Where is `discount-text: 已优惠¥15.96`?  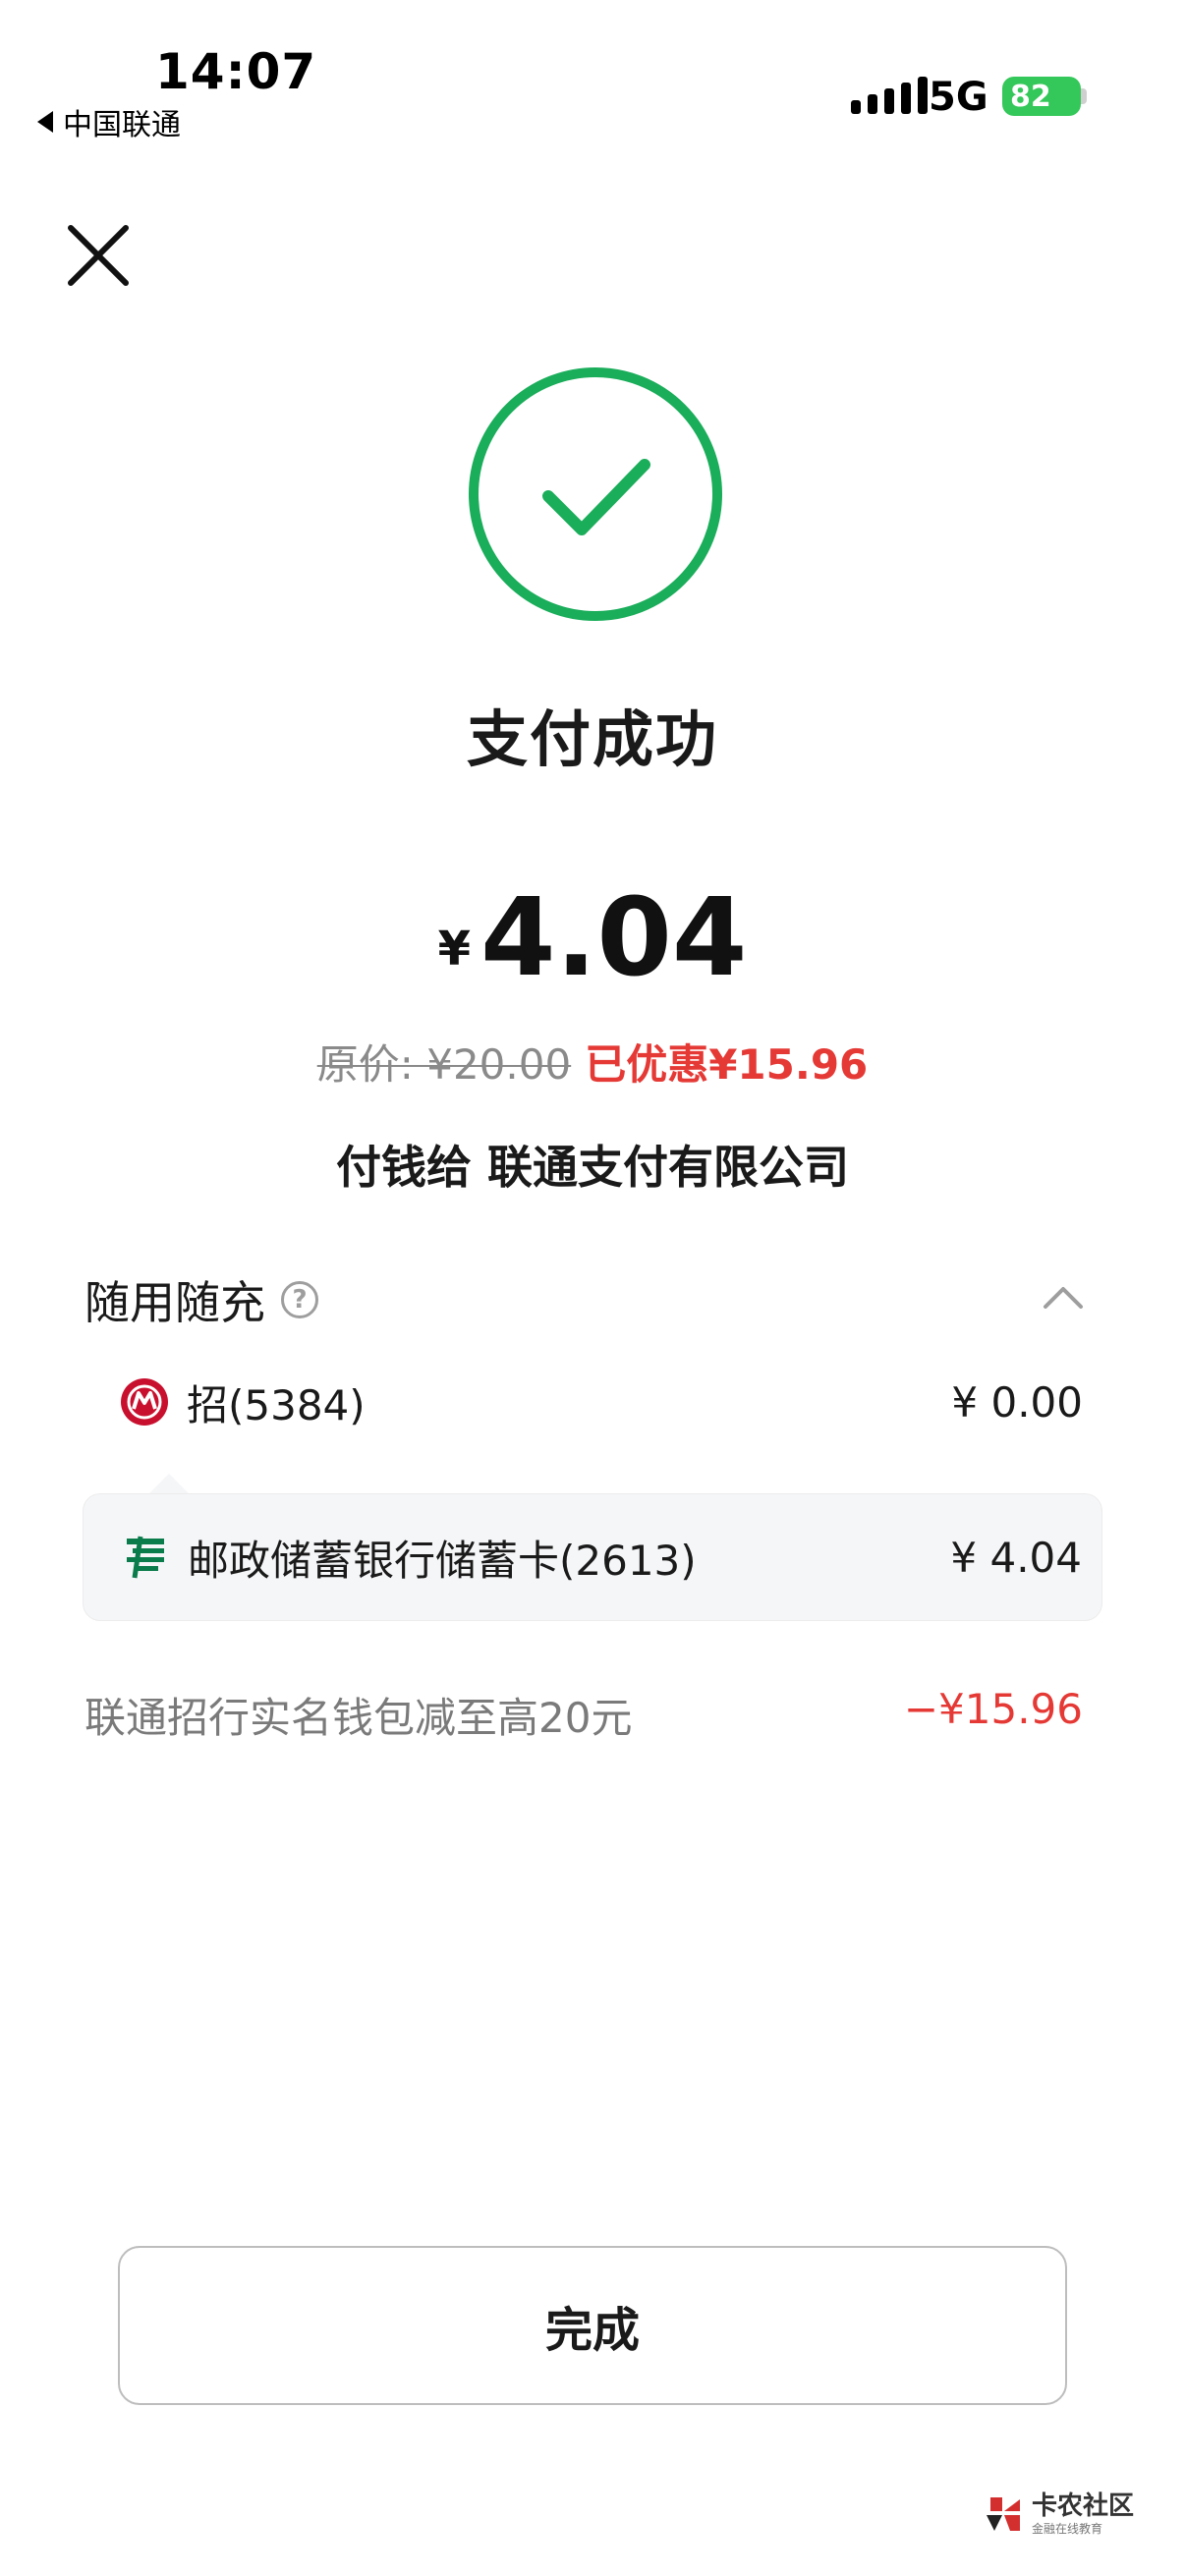
discount-text: 已优惠¥15.96 is located at coordinates (727, 1064).